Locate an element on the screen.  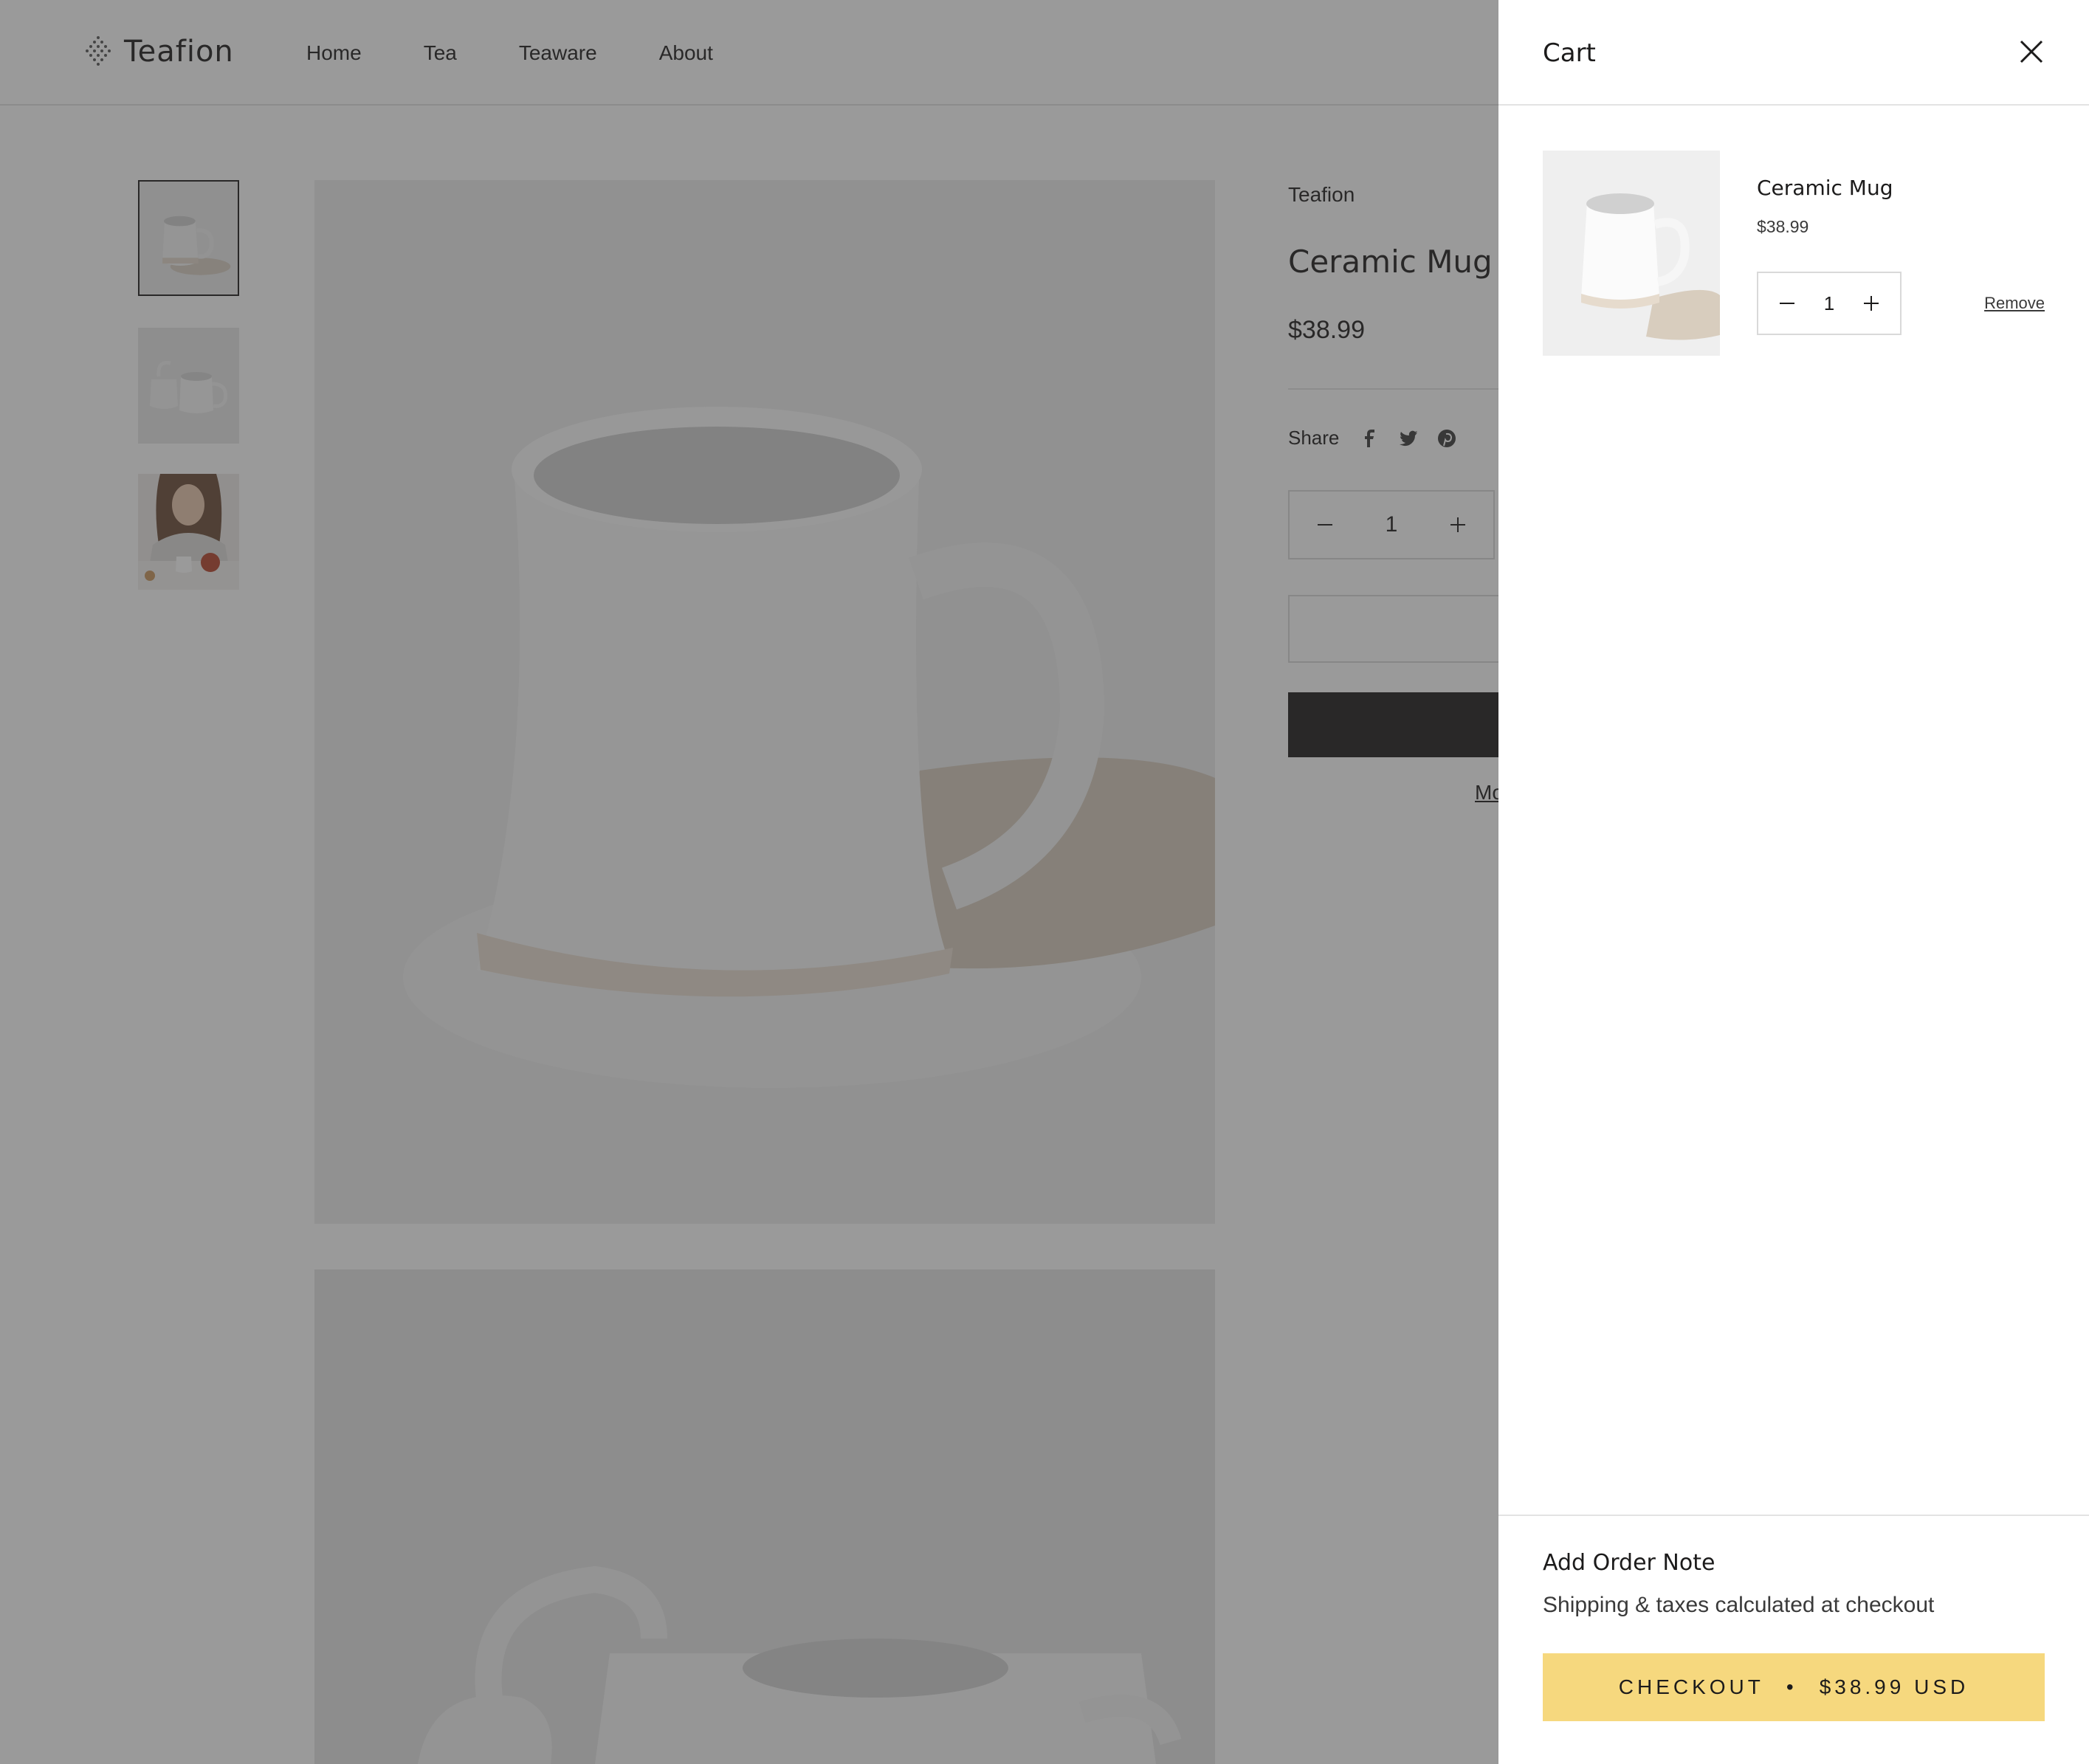
checkout-total: $38.99 USD is located at coordinates (1894, 1686).